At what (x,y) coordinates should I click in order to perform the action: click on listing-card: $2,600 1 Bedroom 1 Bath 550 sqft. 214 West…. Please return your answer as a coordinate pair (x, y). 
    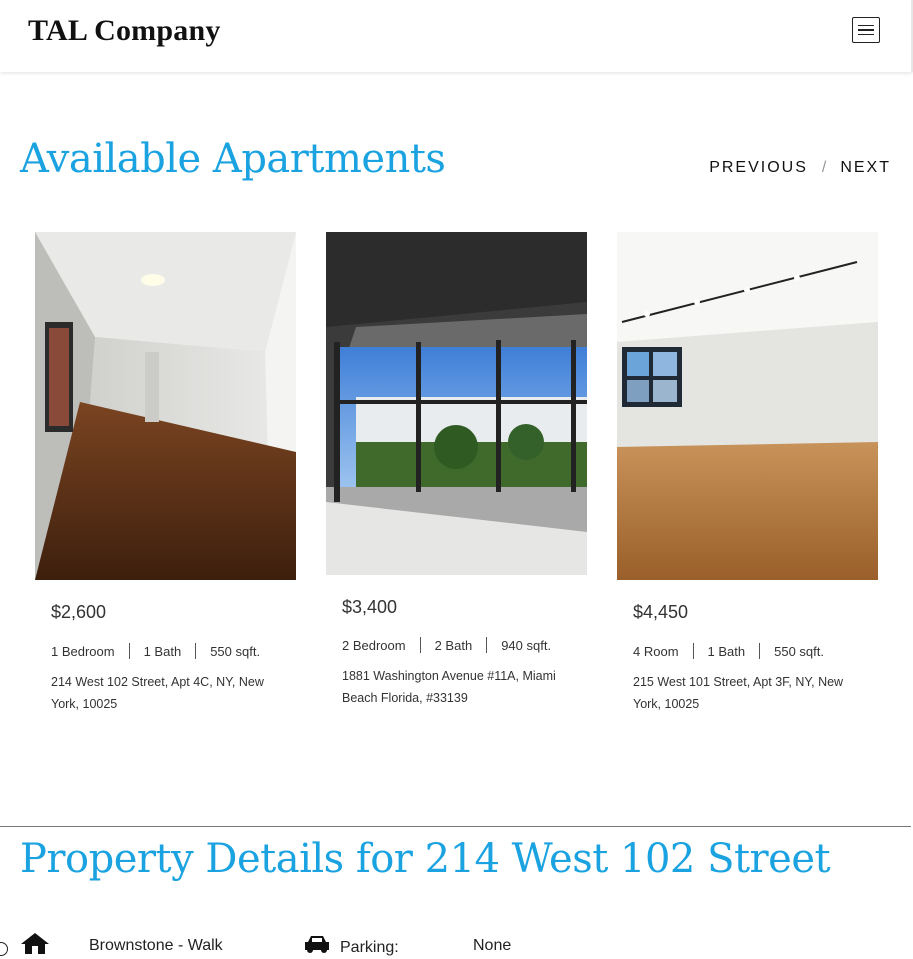
    Looking at the image, I should click on (165, 477).